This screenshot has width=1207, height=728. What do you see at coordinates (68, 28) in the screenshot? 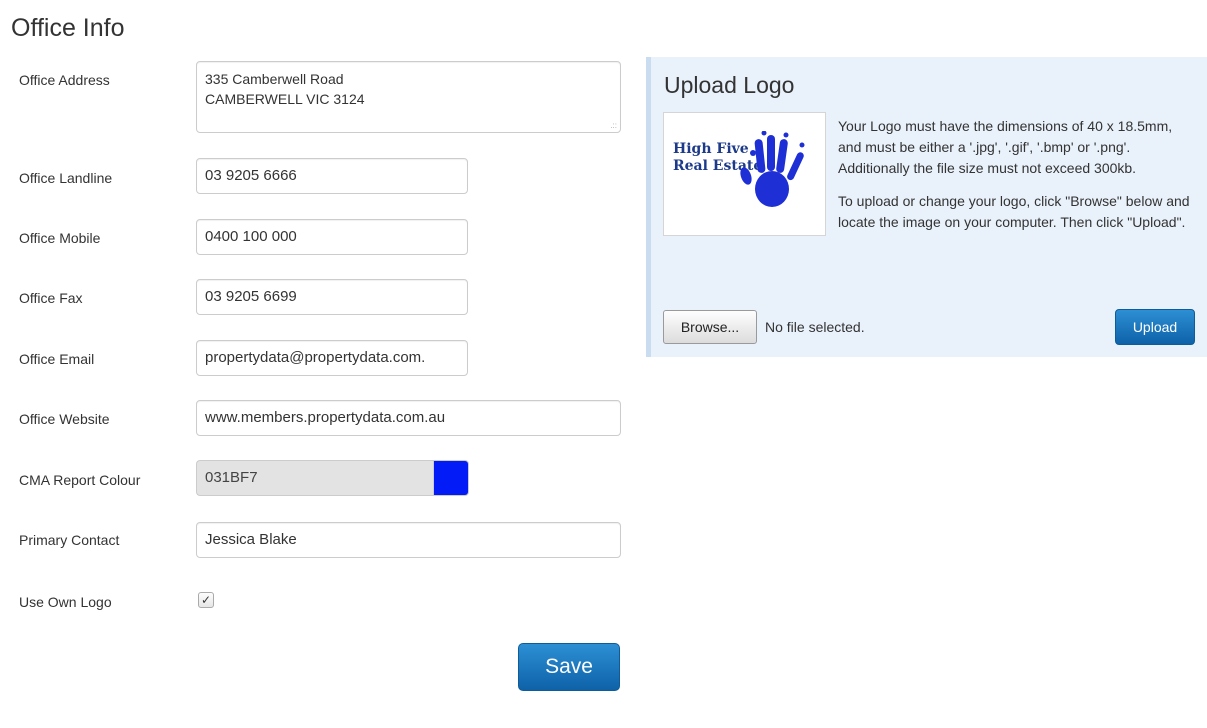
I see `page-title: Office Info` at bounding box center [68, 28].